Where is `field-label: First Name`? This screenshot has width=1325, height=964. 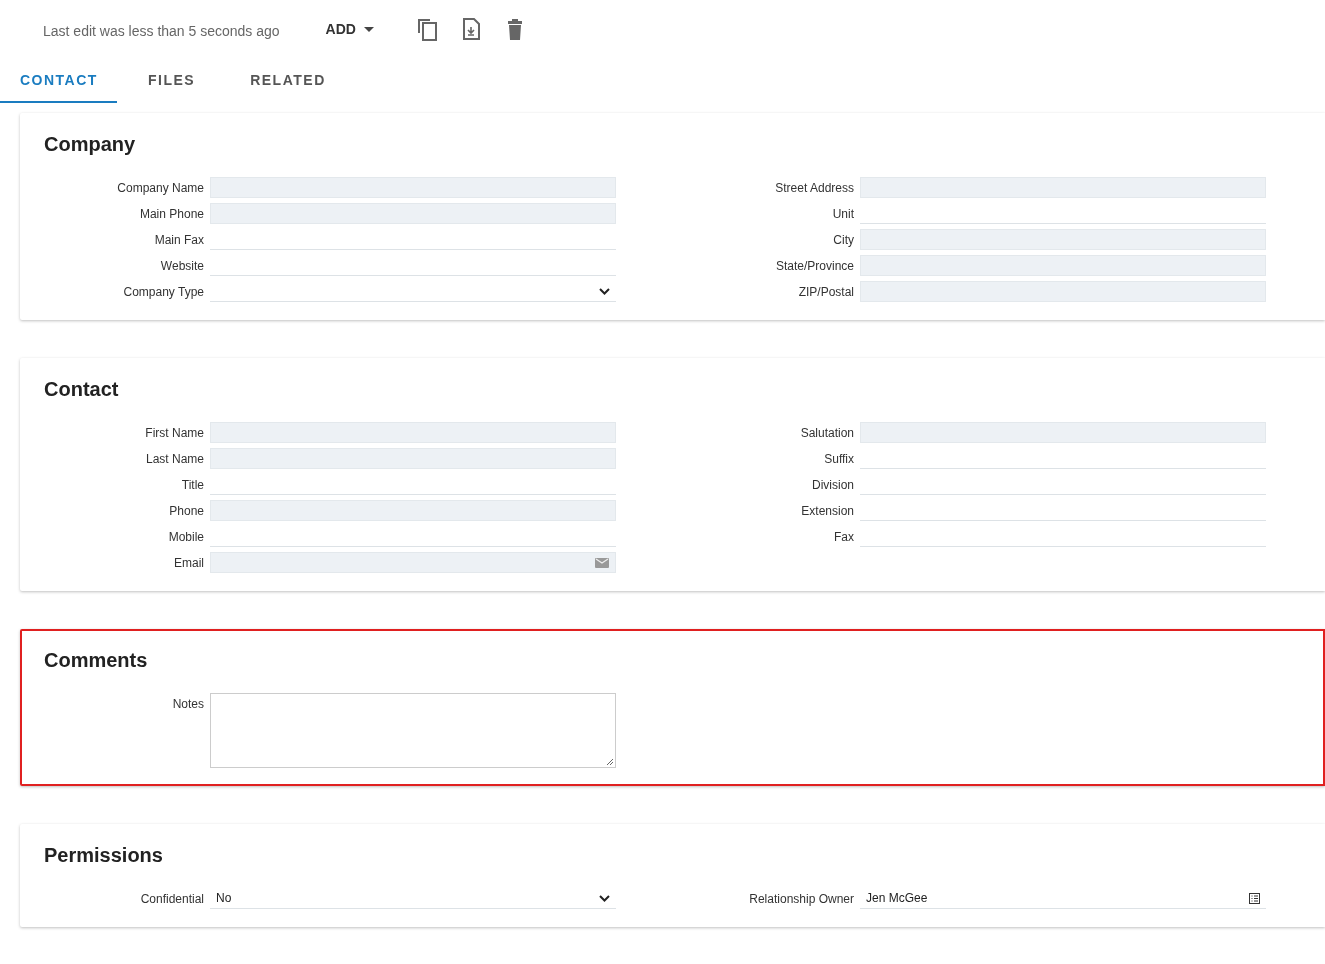 field-label: First Name is located at coordinates (174, 432).